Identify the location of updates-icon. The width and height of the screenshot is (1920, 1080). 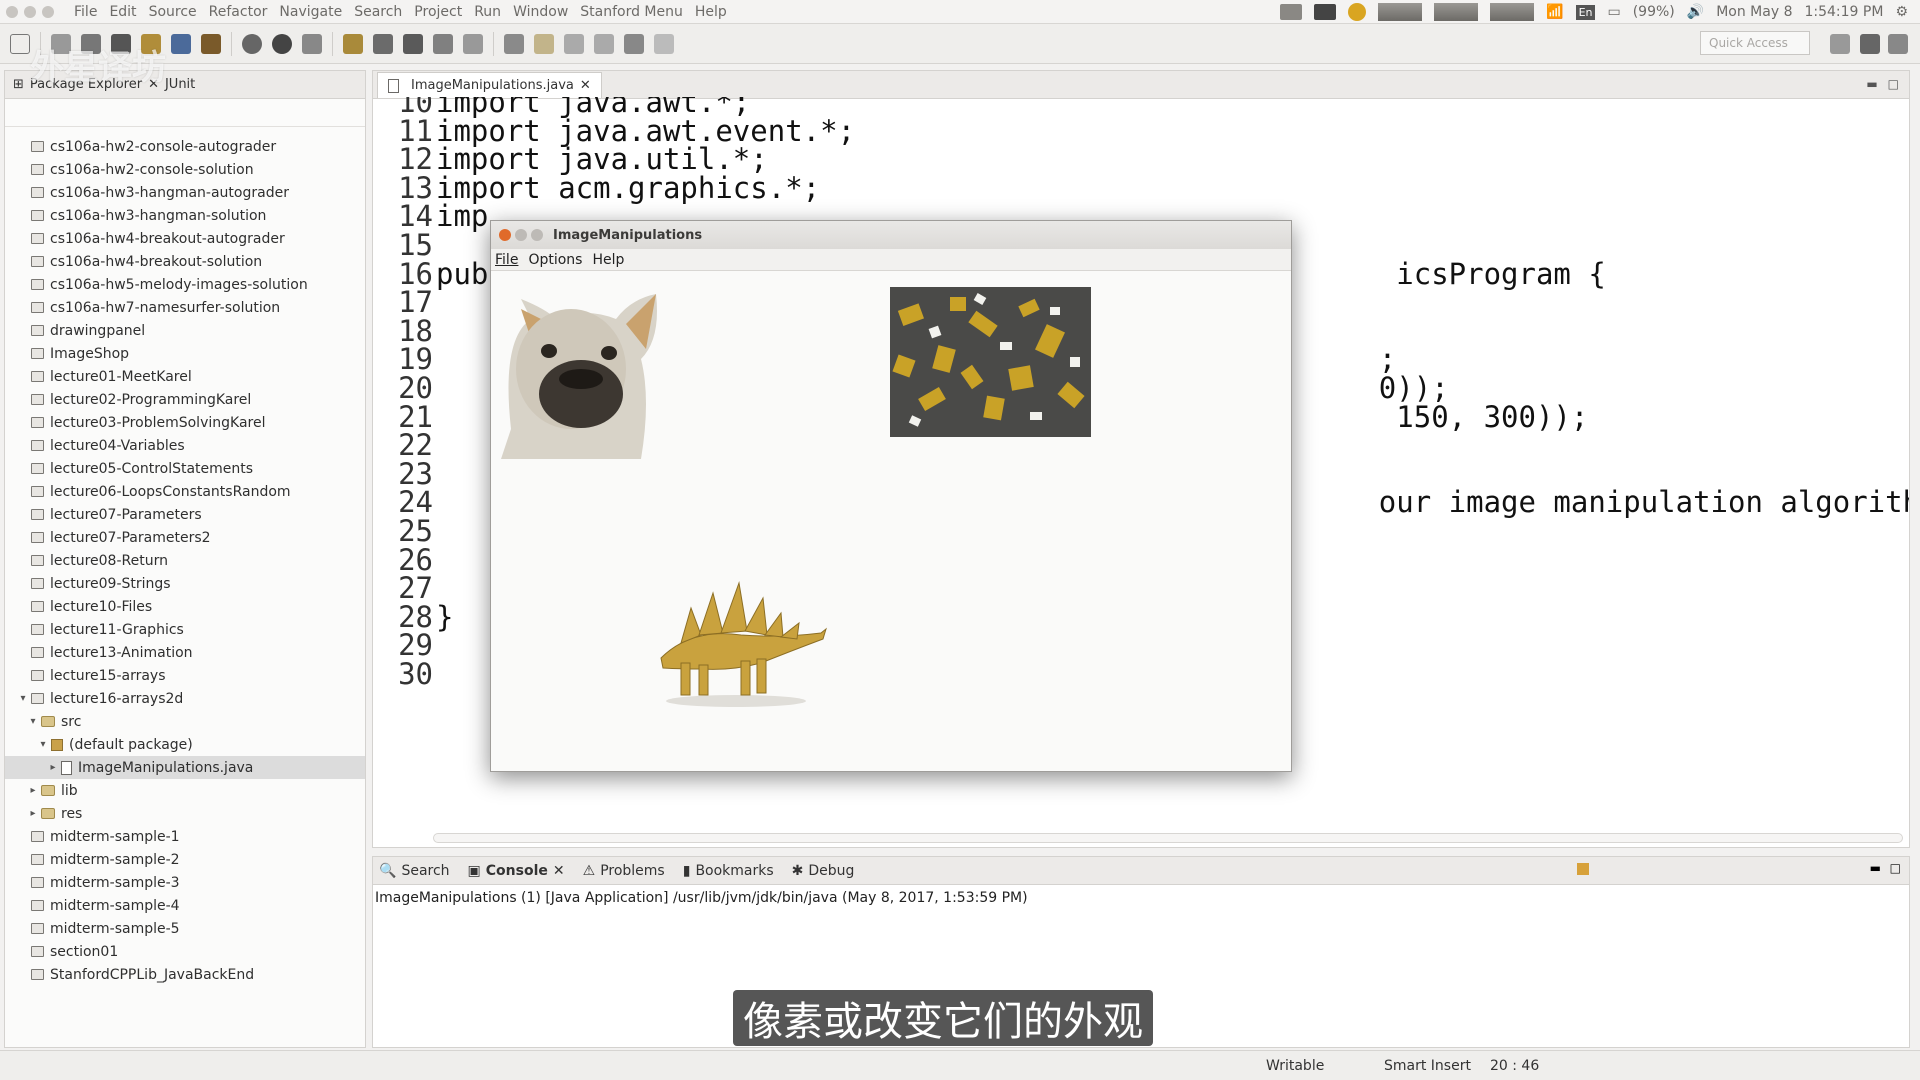
(1357, 12).